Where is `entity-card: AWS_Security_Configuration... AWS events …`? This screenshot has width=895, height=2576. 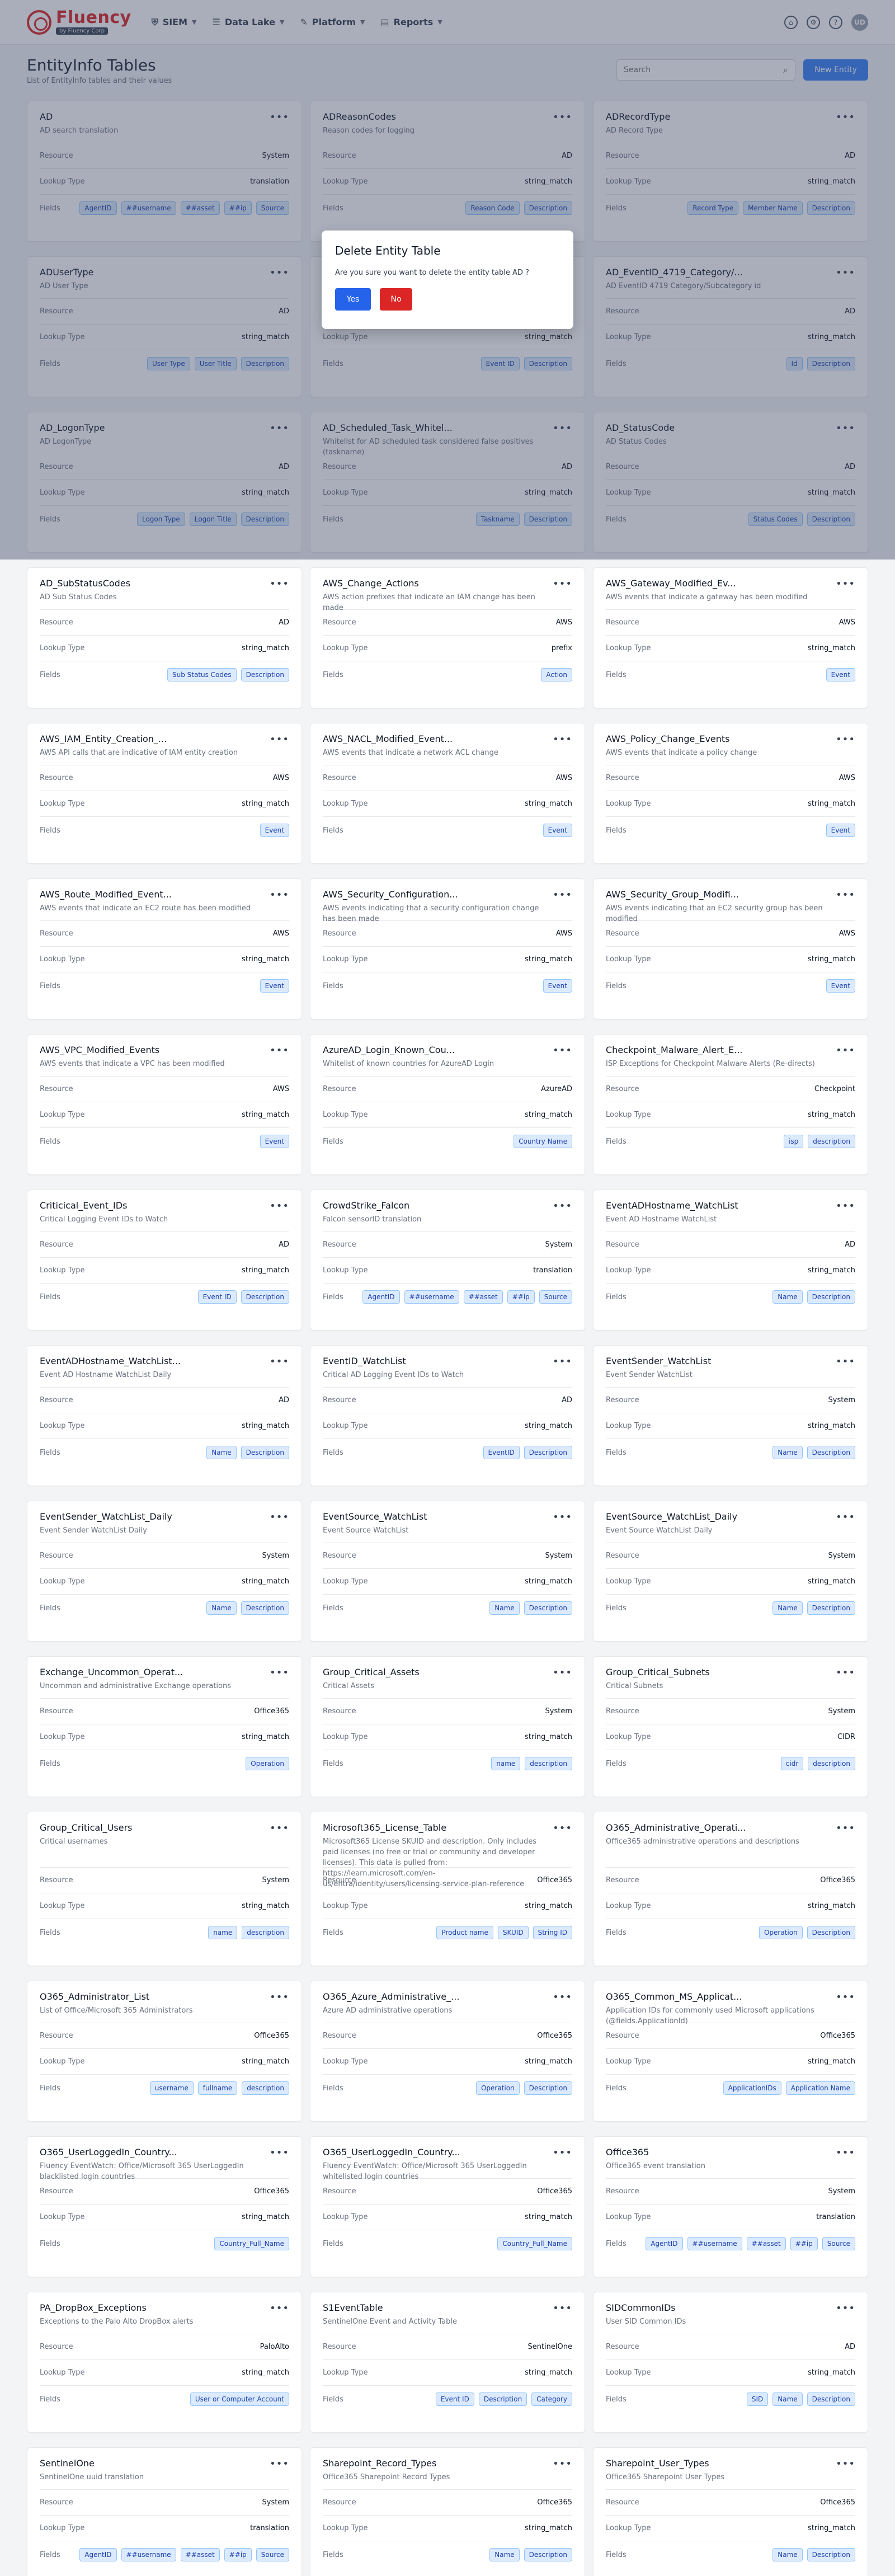 entity-card: AWS_Security_Configuration... AWS events … is located at coordinates (447, 948).